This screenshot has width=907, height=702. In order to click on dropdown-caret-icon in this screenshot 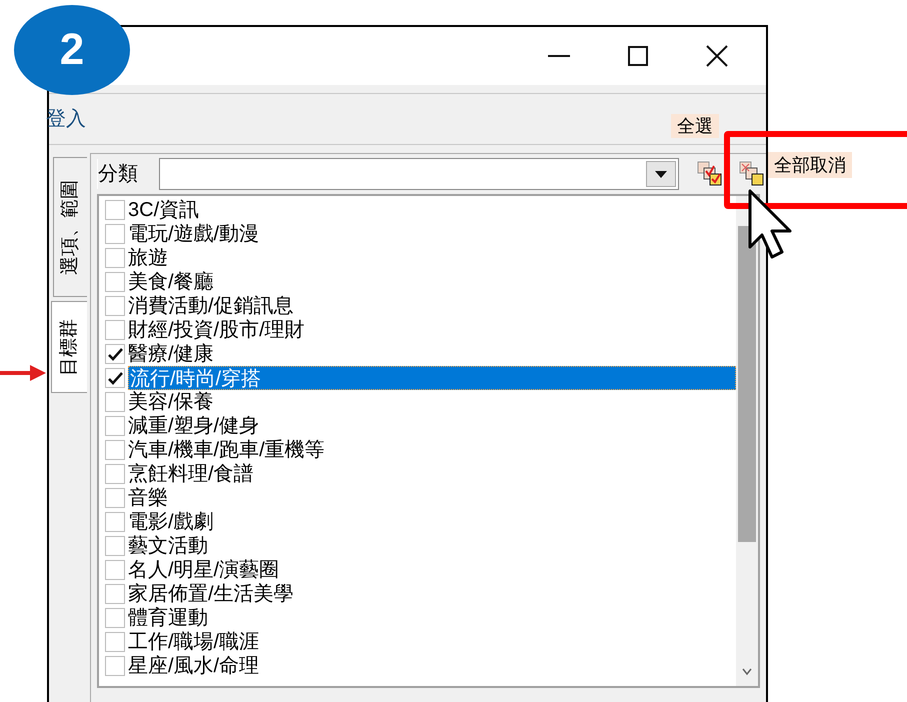, I will do `click(661, 174)`.